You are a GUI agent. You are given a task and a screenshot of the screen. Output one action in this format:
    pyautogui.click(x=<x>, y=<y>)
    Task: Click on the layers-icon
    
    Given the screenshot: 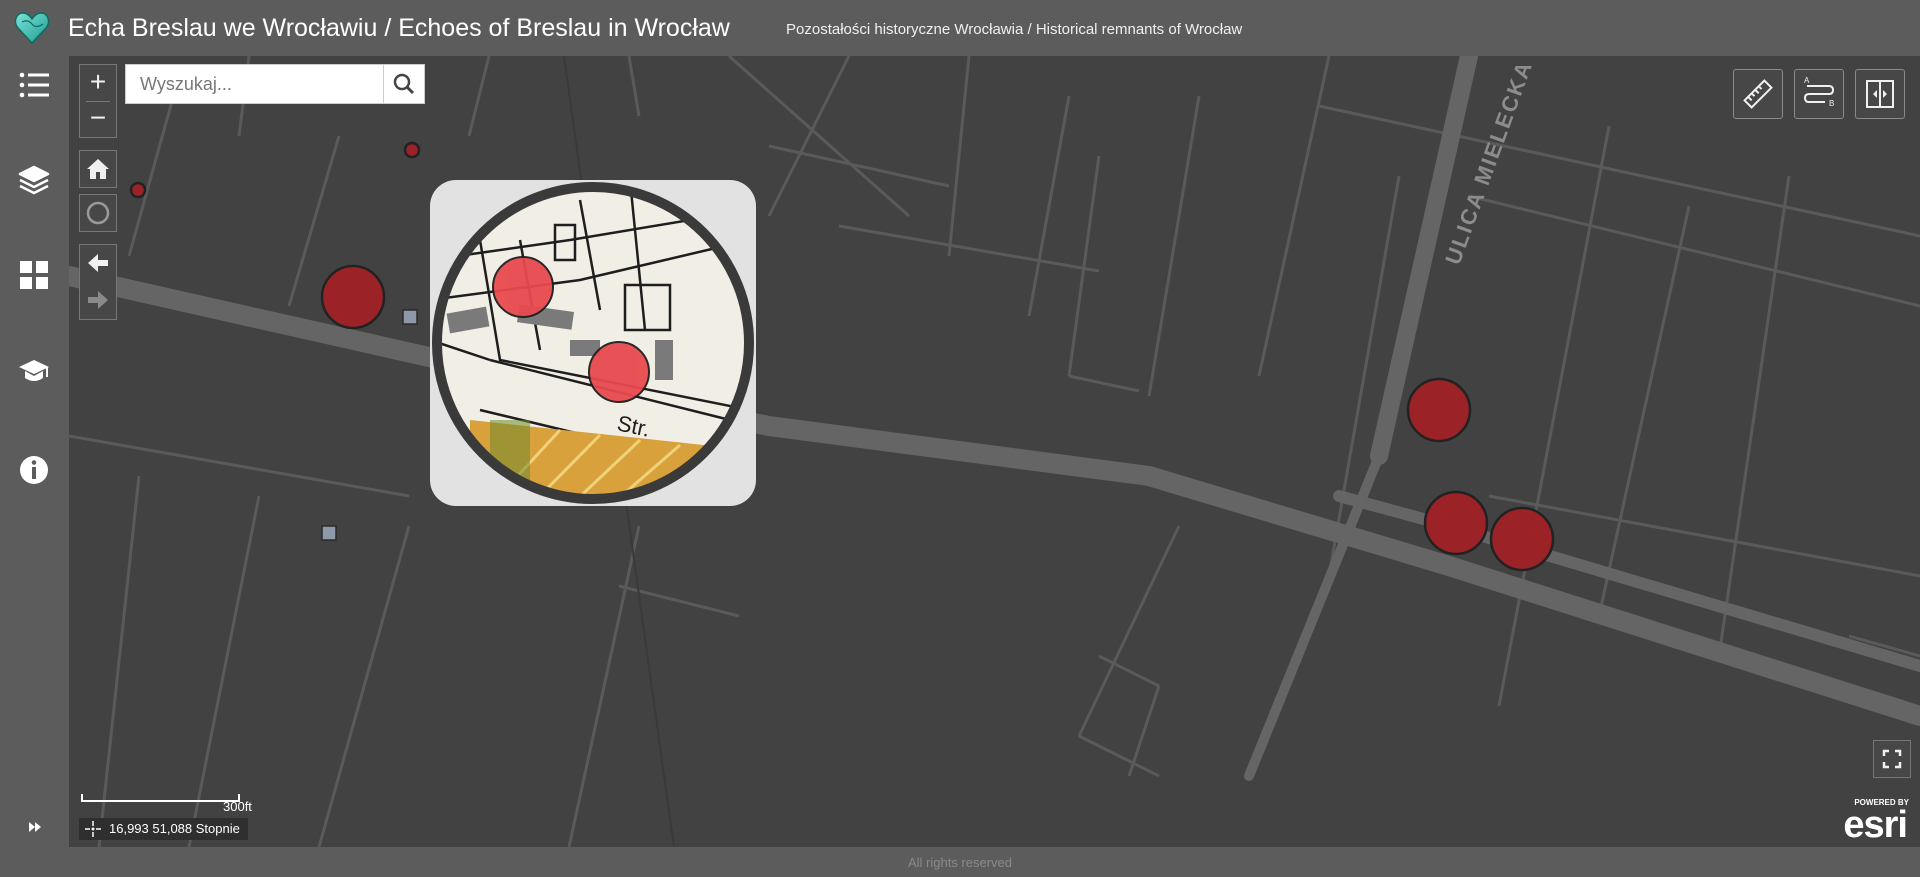 What is the action you would take?
    pyautogui.click(x=34, y=180)
    